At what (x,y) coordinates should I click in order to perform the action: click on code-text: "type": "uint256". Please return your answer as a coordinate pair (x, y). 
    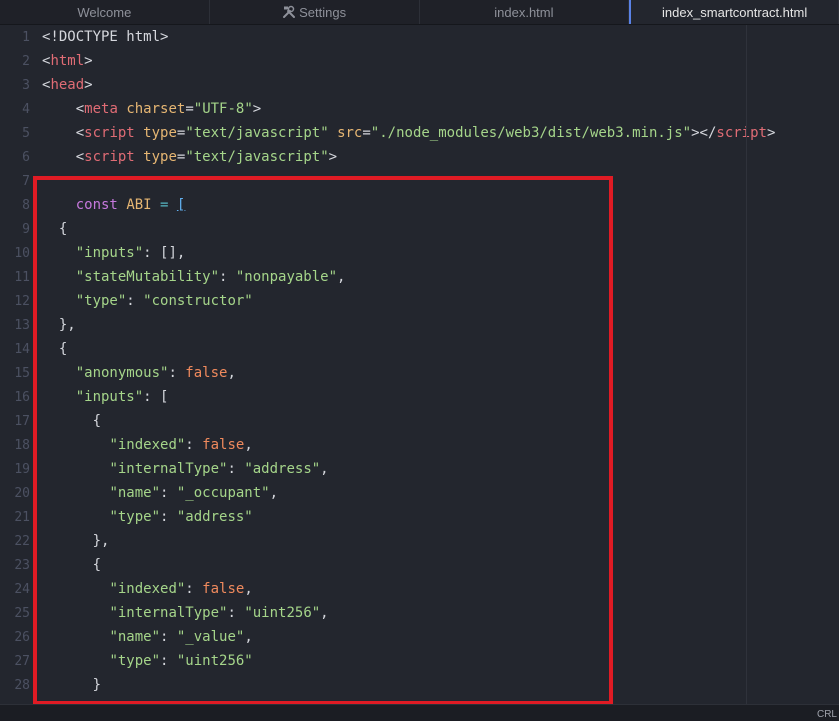
    Looking at the image, I should click on (147, 661).